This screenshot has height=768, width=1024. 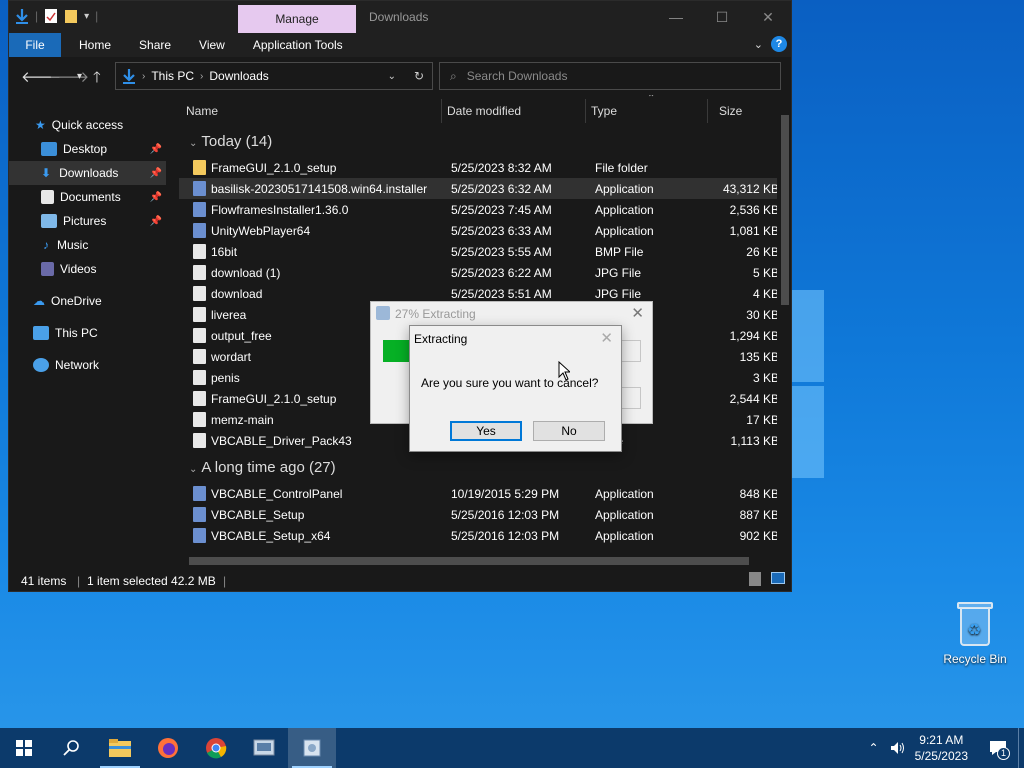 I want to click on yes-button: Yes, so click(x=486, y=431).